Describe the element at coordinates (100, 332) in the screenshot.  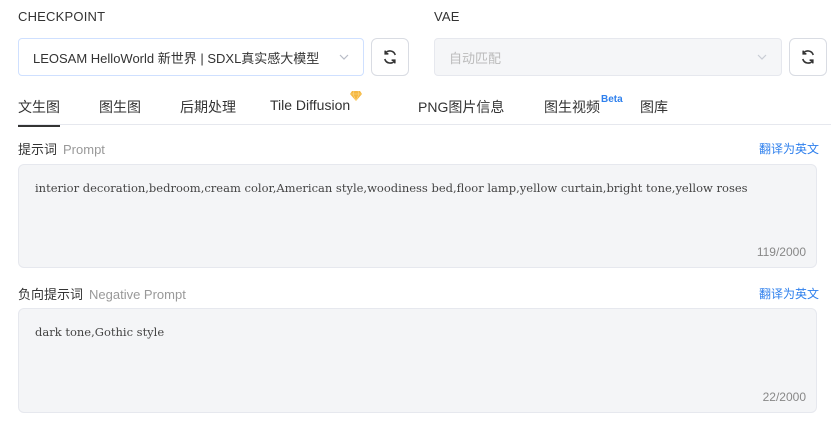
I see `negative-prompt-text: dark tone,Gothic style` at that location.